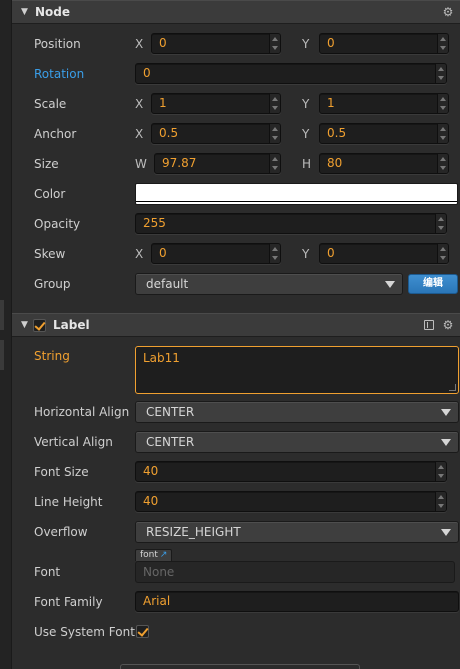 Image resolution: width=460 pixels, height=669 pixels. I want to click on edit-group-button: 编辑, so click(433, 284).